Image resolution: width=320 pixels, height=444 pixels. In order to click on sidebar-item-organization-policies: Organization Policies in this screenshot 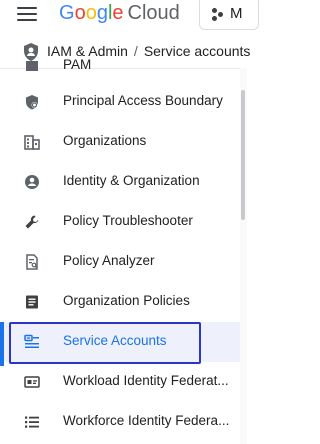, I will do `click(120, 302)`.